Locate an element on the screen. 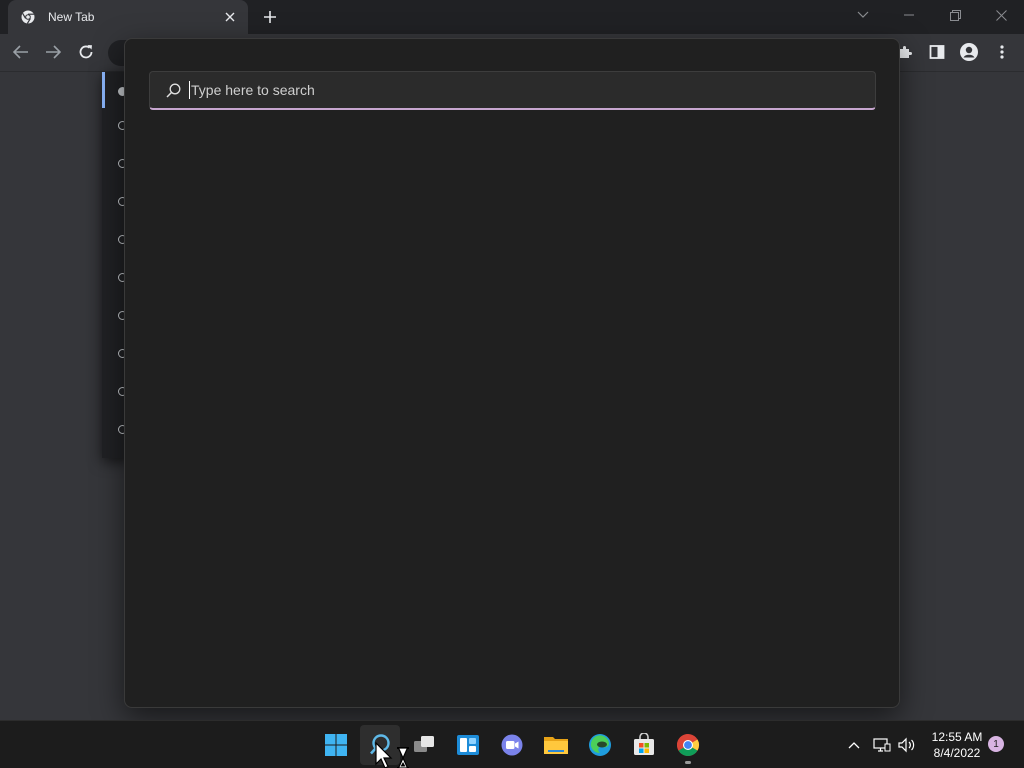 Image resolution: width=1024 pixels, height=768 pixels. reload-icon is located at coordinates (86, 52).